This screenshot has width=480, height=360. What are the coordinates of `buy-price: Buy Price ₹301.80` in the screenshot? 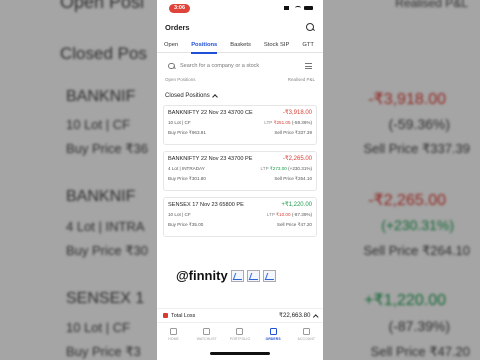 It's located at (187, 178).